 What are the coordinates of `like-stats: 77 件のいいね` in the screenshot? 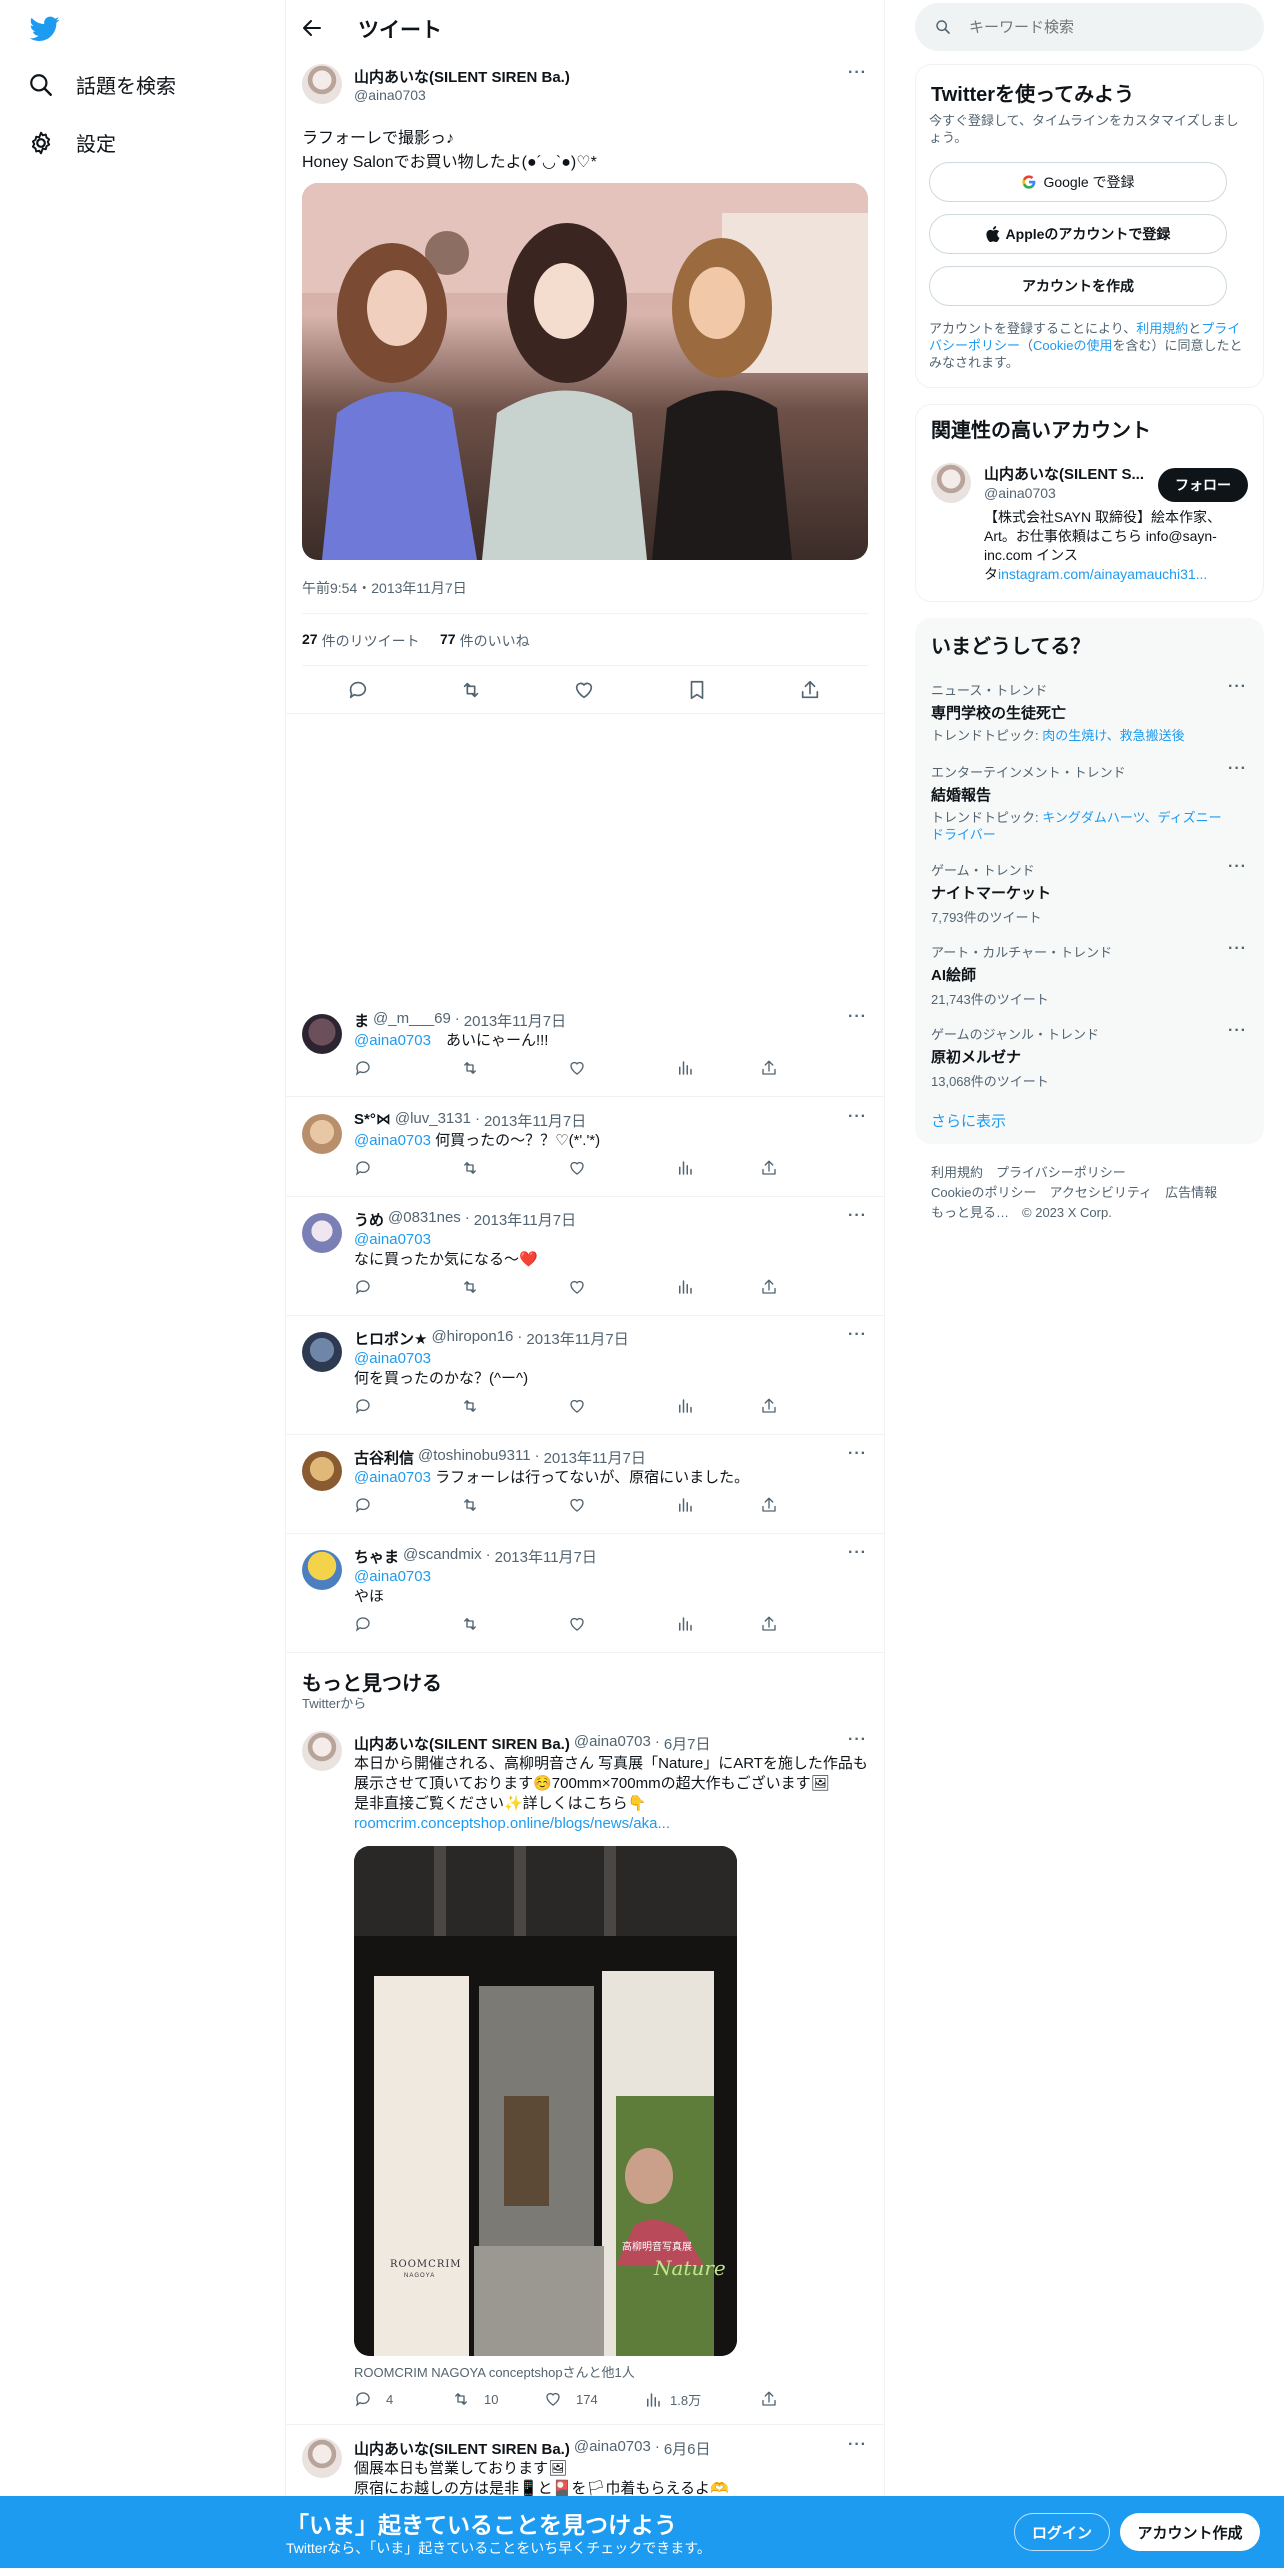 It's located at (485, 641).